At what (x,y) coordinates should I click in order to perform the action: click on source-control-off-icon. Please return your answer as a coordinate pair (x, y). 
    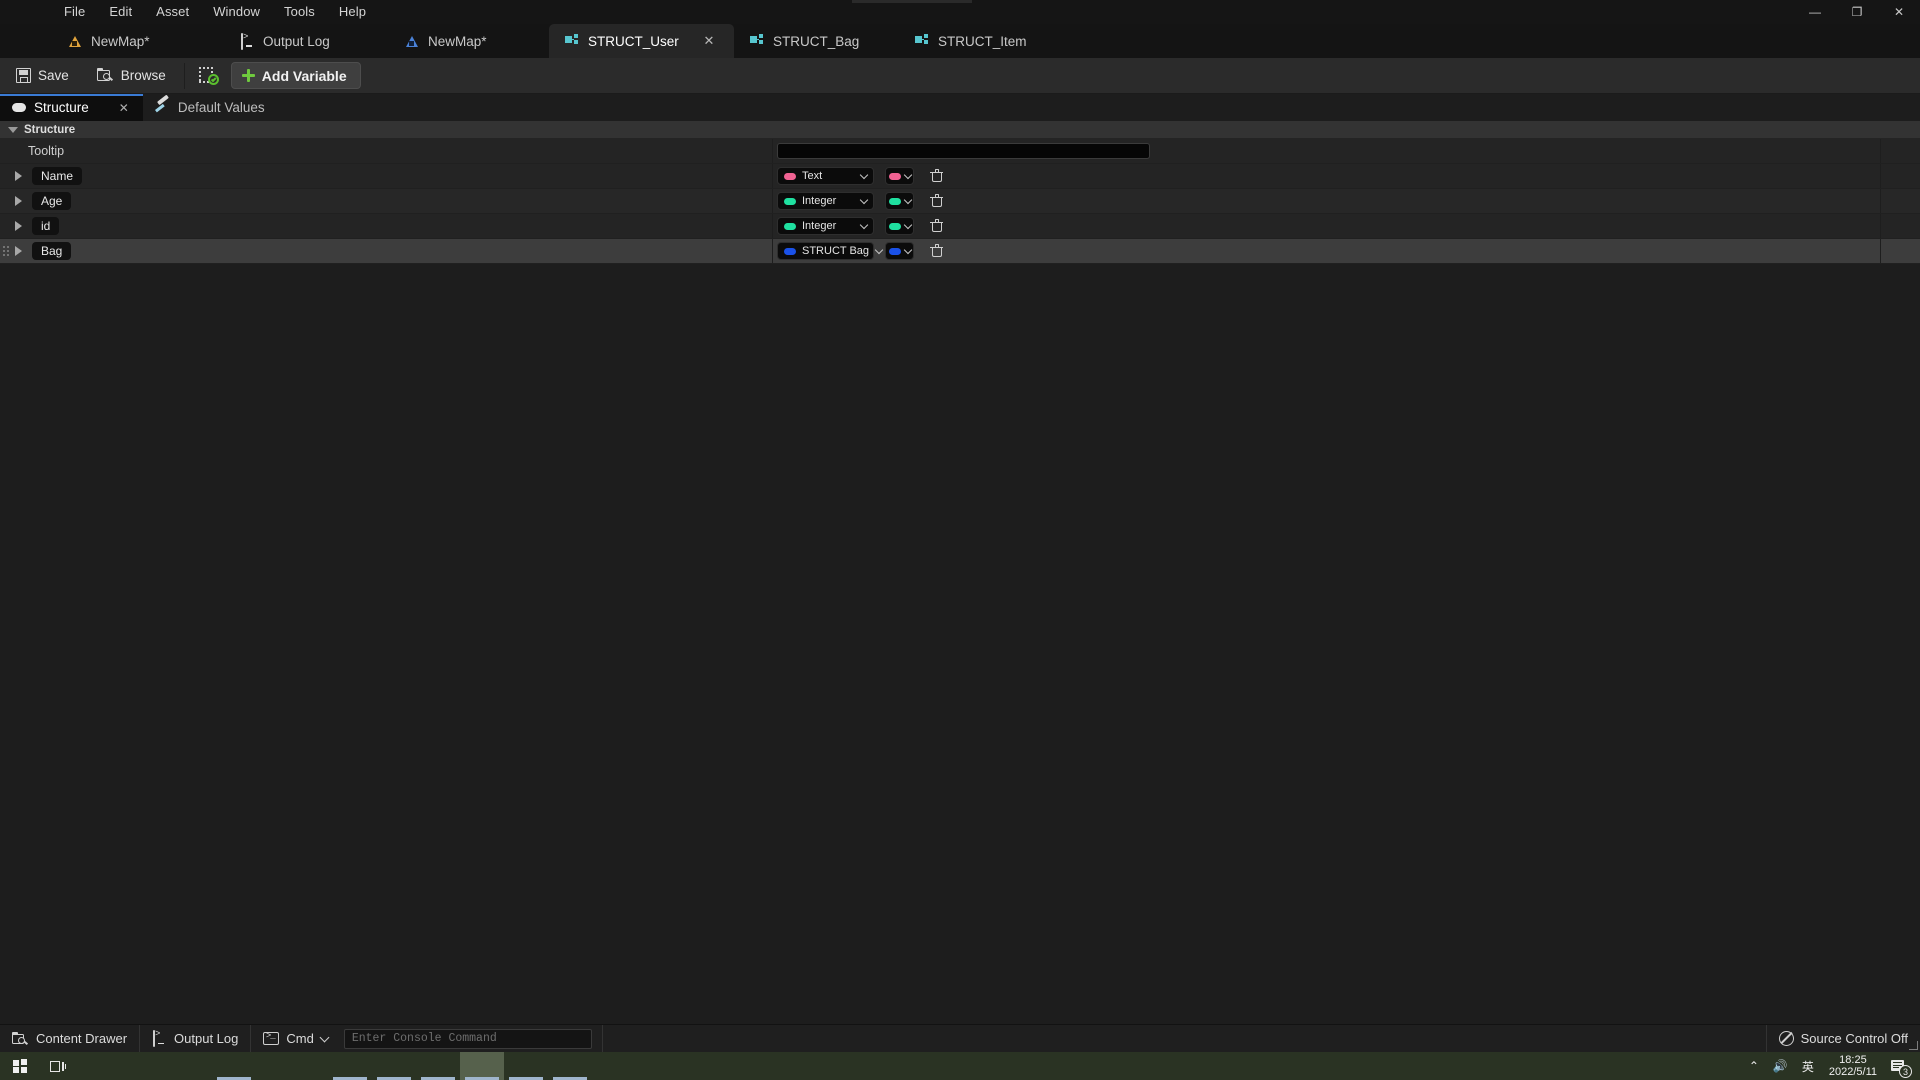
    Looking at the image, I should click on (1786, 1038).